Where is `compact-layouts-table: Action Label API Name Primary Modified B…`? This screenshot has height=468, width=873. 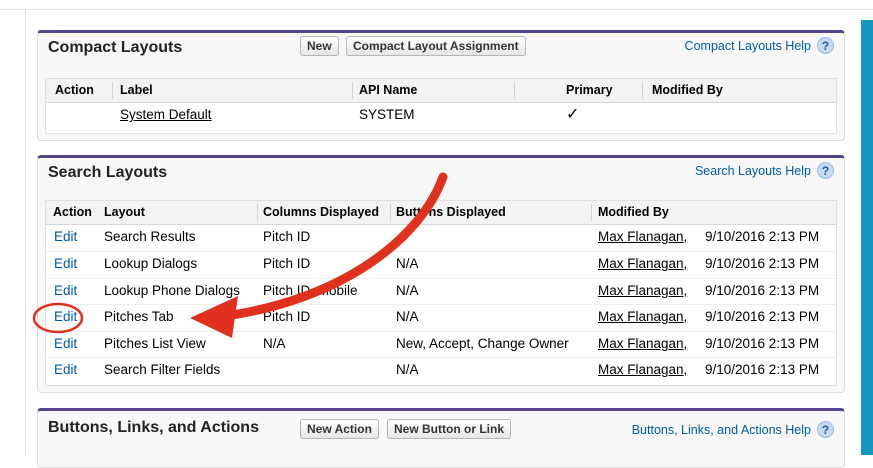 compact-layouts-table: Action Label API Name Primary Modified B… is located at coordinates (441, 106).